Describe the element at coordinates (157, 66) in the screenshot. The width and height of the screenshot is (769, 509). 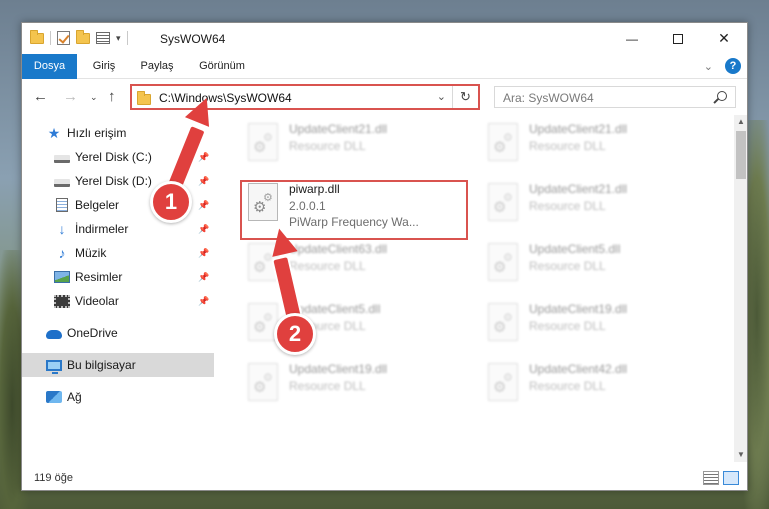
I see `tab-share: Paylaş` at that location.